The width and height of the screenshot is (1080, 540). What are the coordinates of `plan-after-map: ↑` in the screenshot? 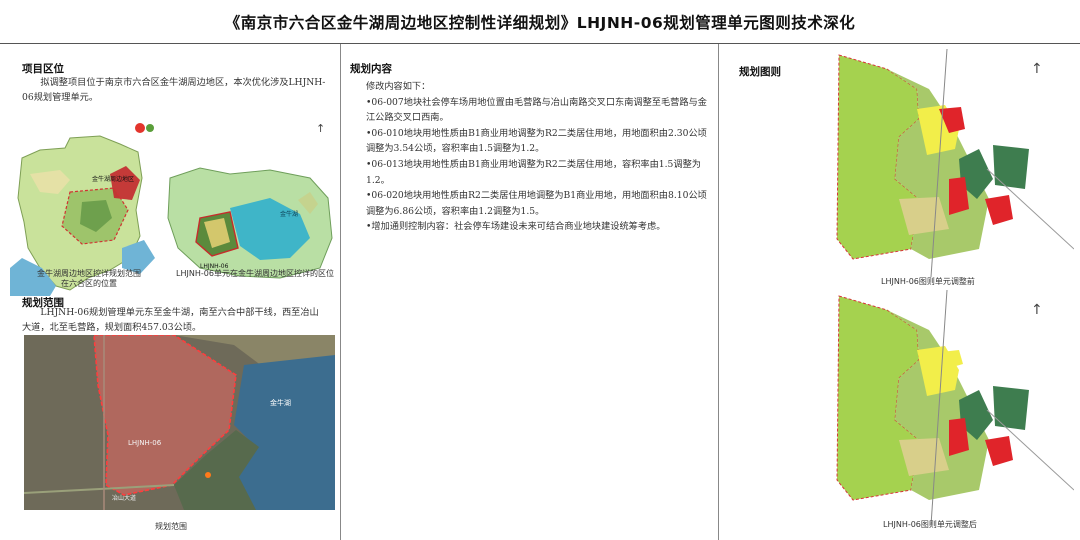 It's located at (955, 407).